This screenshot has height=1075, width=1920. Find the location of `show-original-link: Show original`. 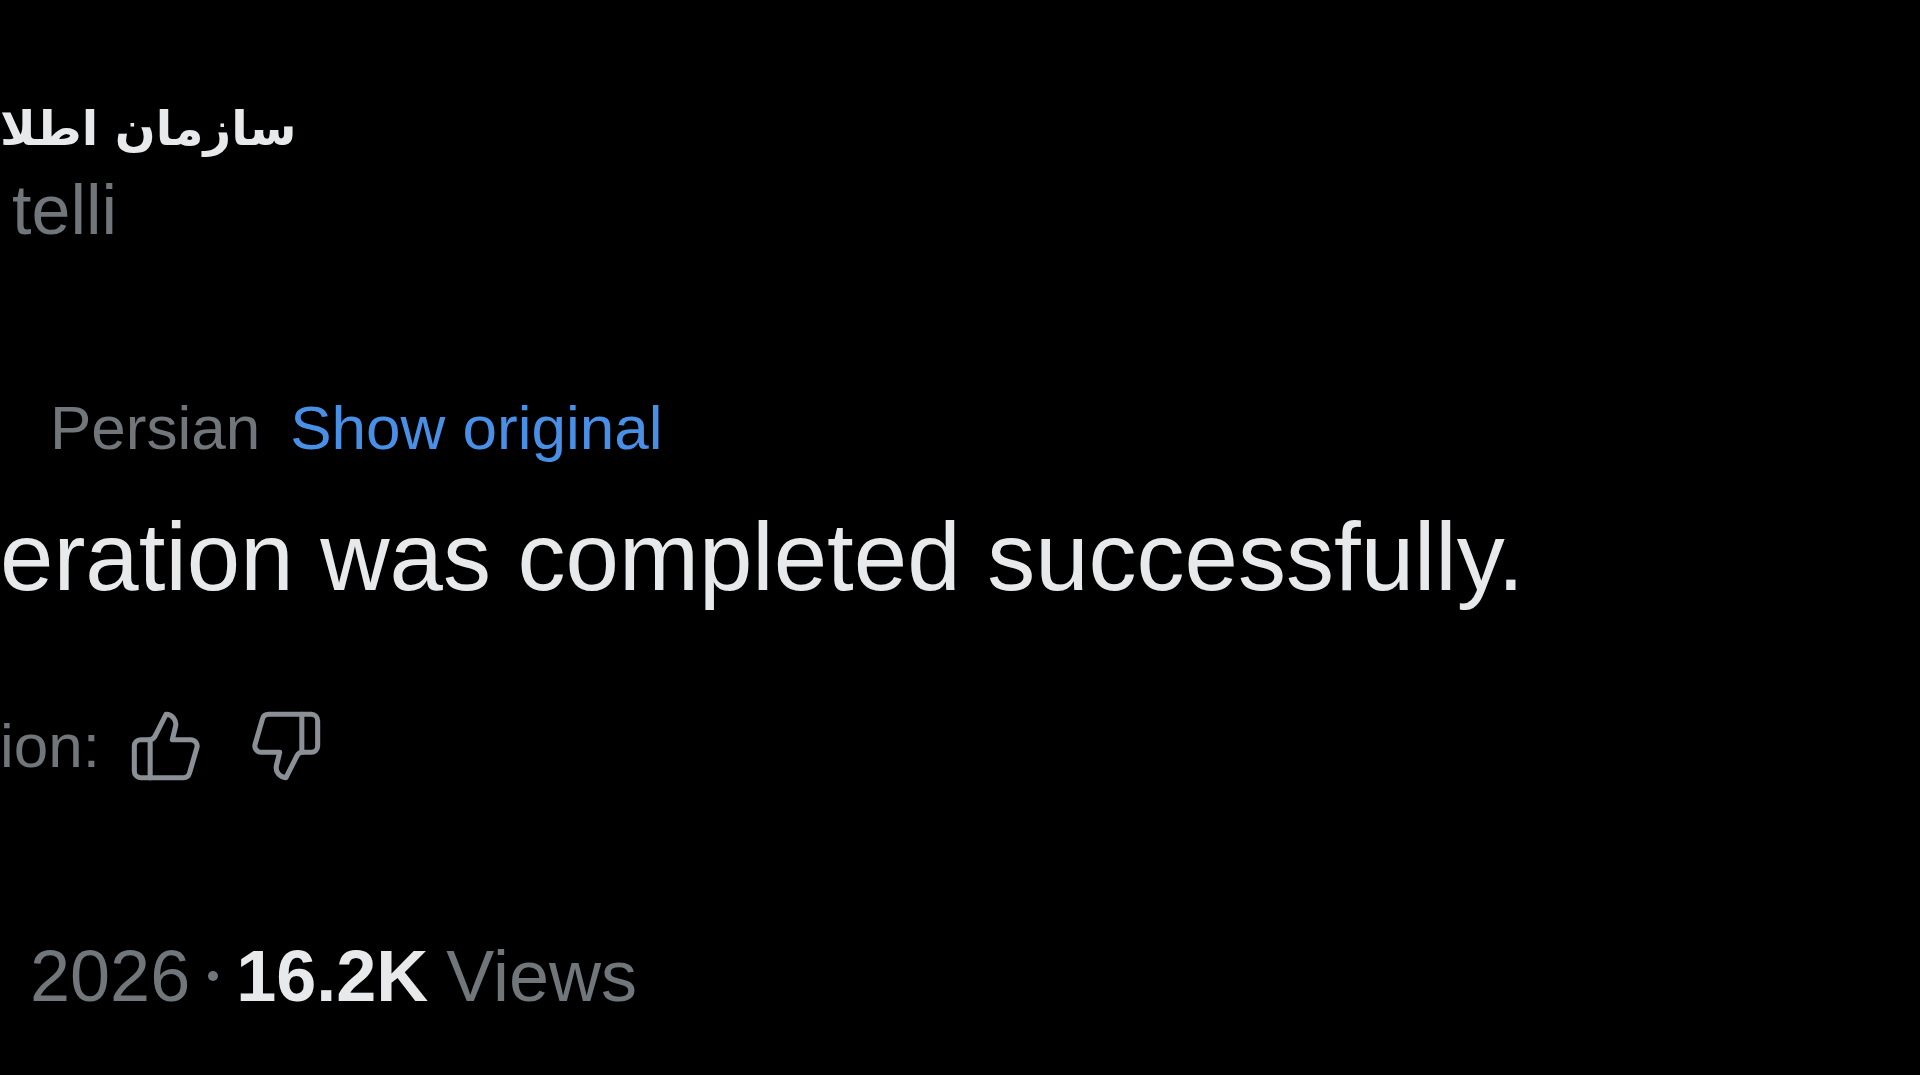

show-original-link: Show original is located at coordinates (476, 428).